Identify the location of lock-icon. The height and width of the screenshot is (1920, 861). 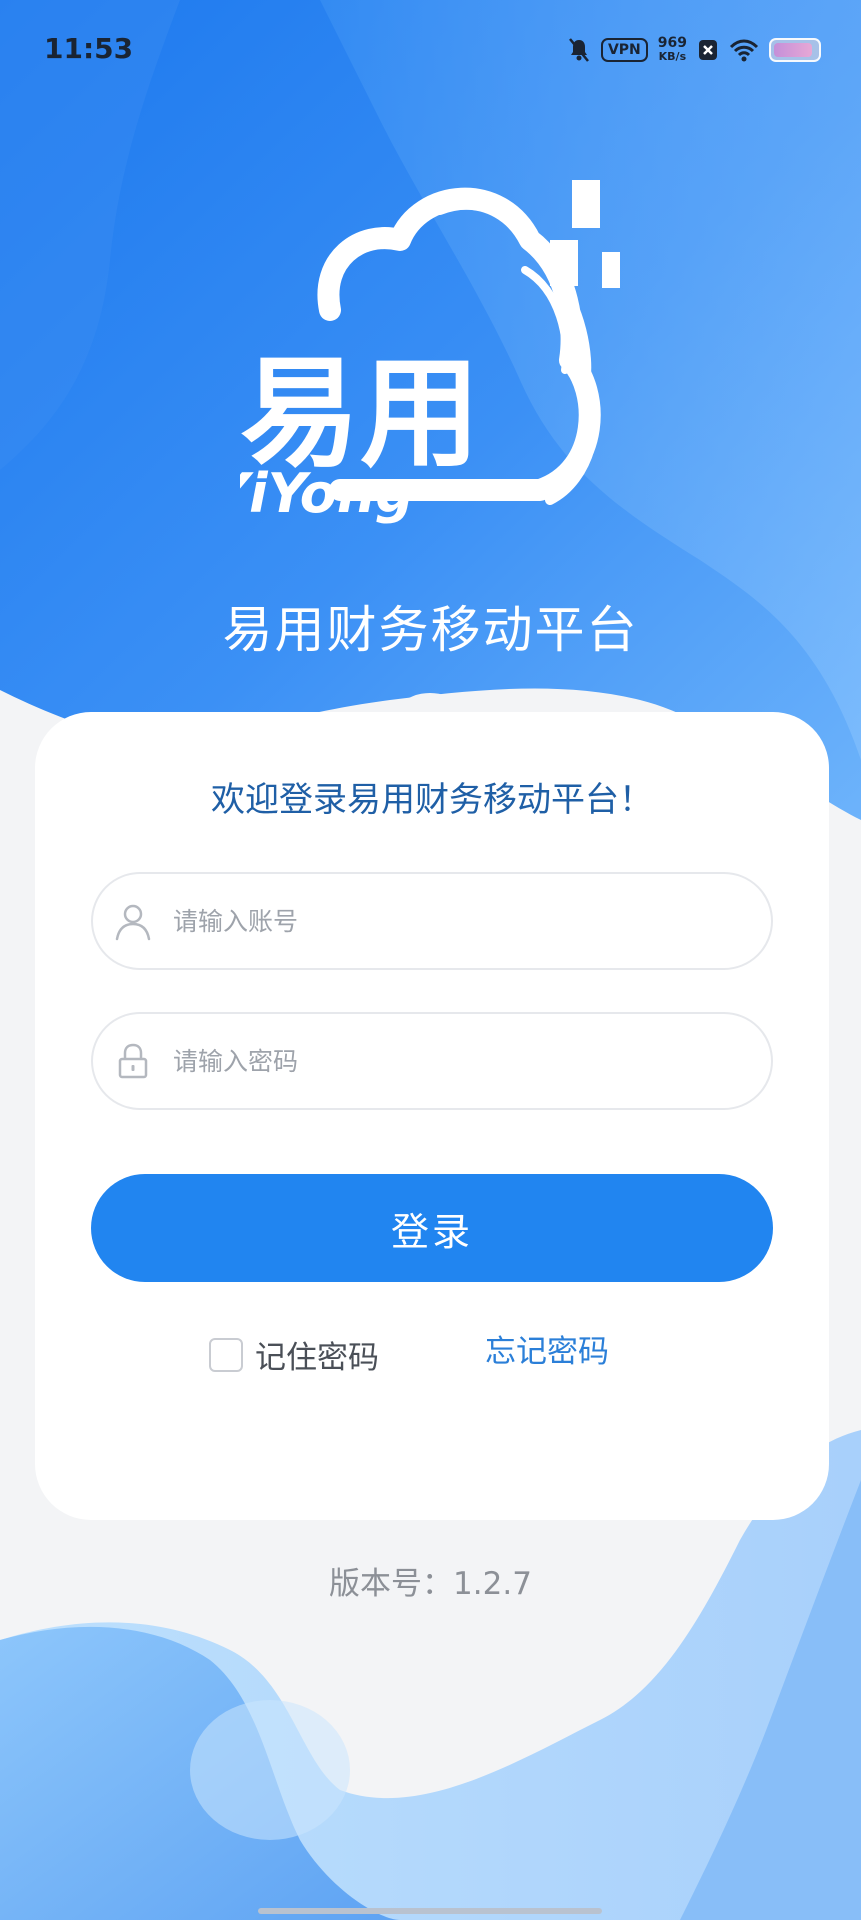
(133, 1061).